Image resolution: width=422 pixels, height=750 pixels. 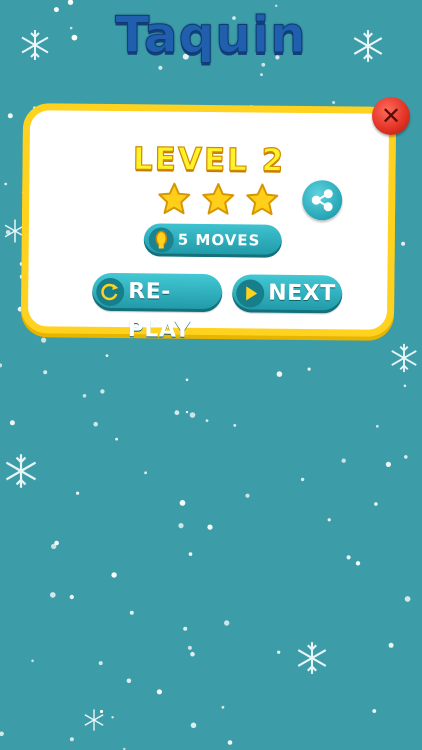 I want to click on level-label: LEVEL 2, so click(x=209, y=160).